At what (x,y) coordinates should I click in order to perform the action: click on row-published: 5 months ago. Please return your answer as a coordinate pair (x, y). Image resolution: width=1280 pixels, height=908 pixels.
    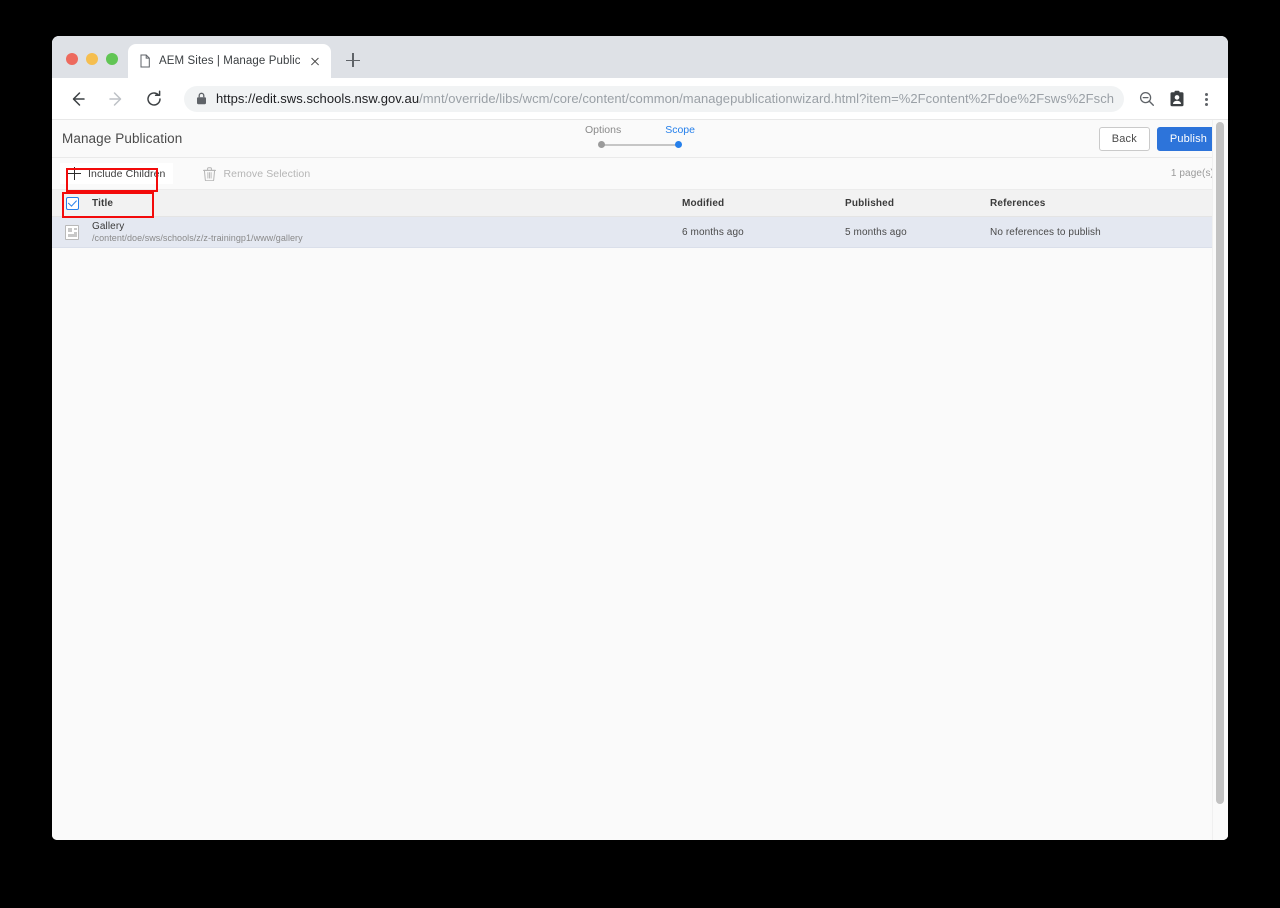
    Looking at the image, I should click on (876, 232).